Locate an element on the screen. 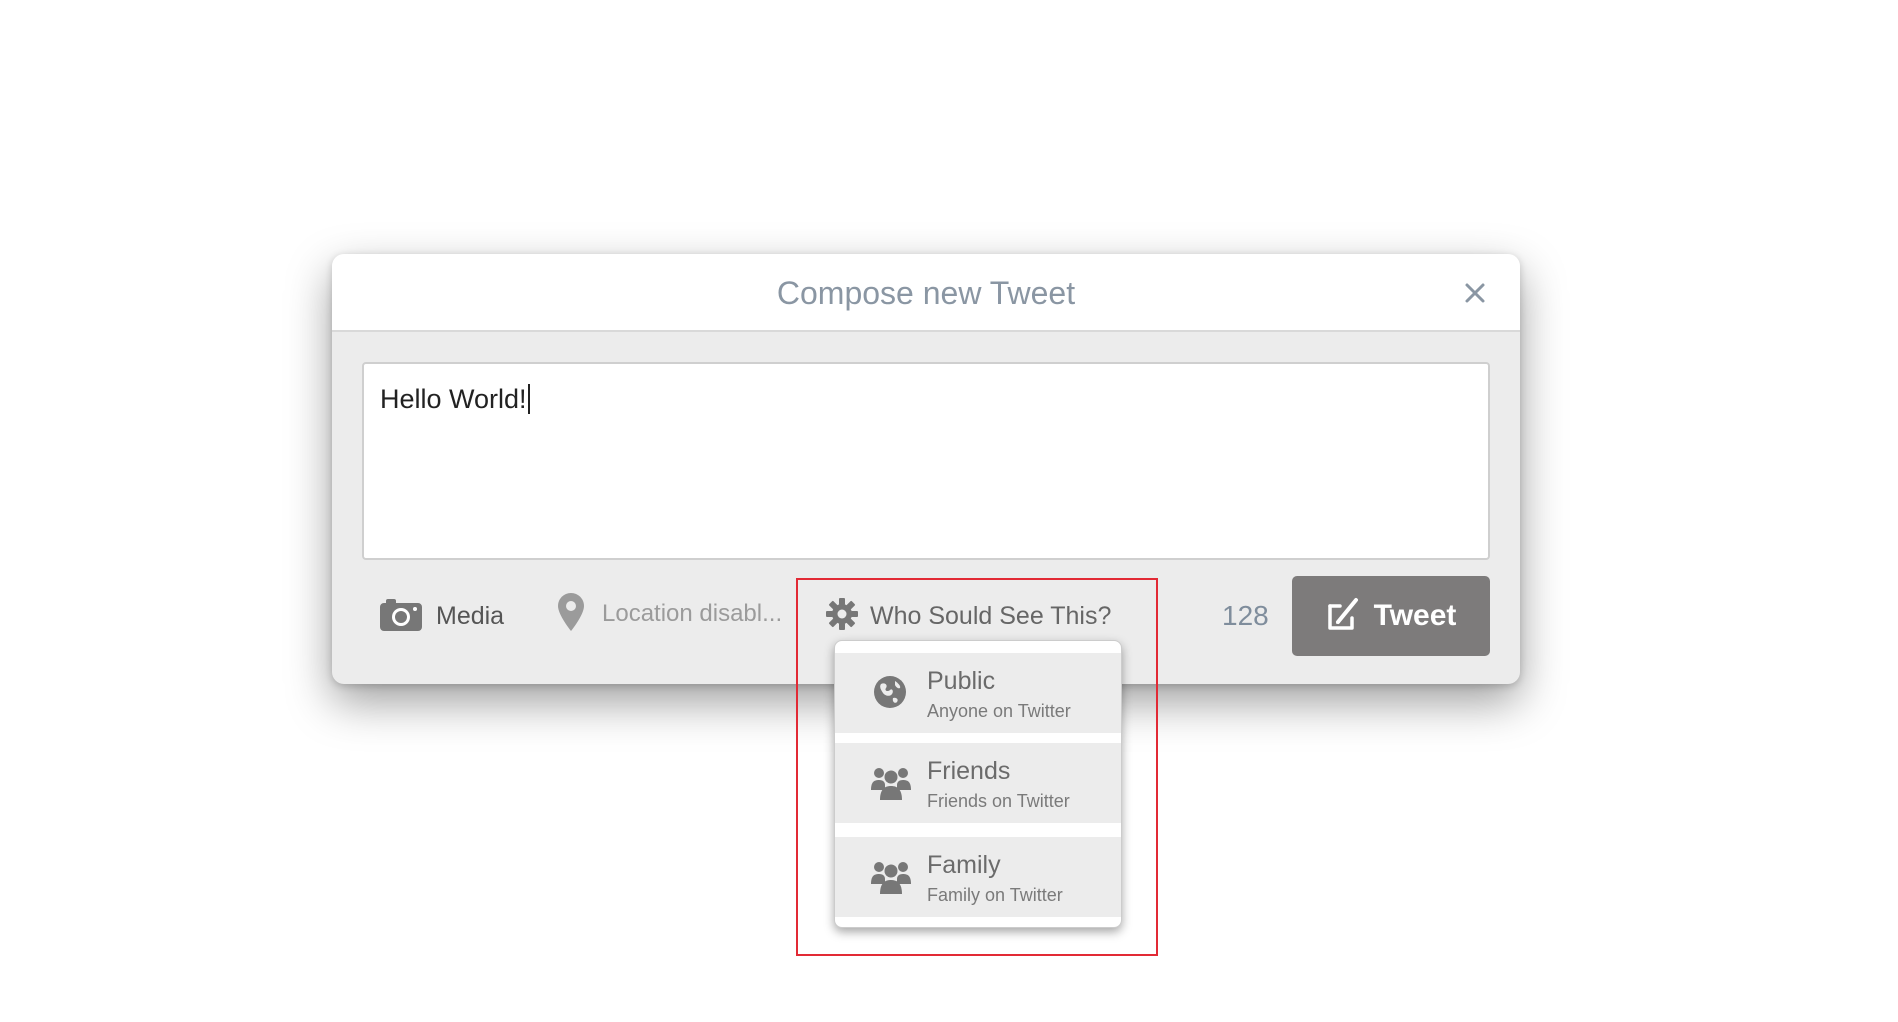 The width and height of the screenshot is (1898, 1022). tweet-textarea: Hello World! is located at coordinates (926, 461).